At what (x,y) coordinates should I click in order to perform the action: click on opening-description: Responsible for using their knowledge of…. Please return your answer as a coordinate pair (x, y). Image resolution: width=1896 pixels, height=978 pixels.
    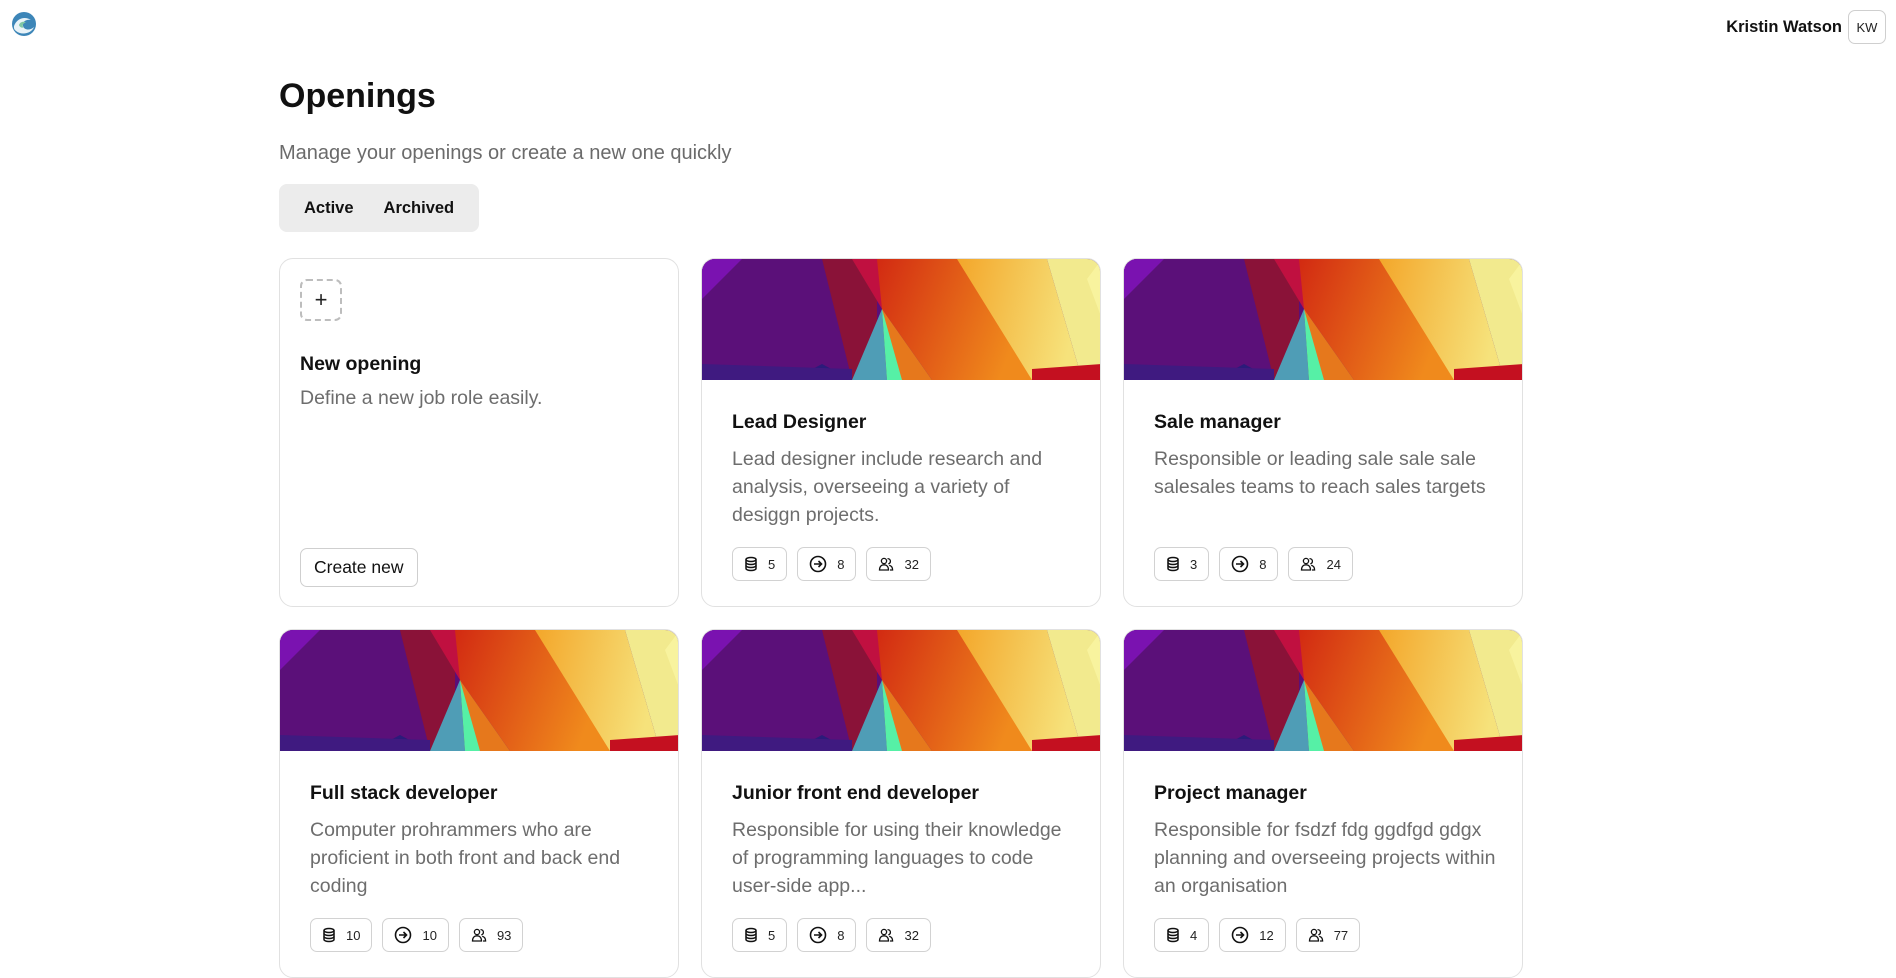
    Looking at the image, I should click on (897, 858).